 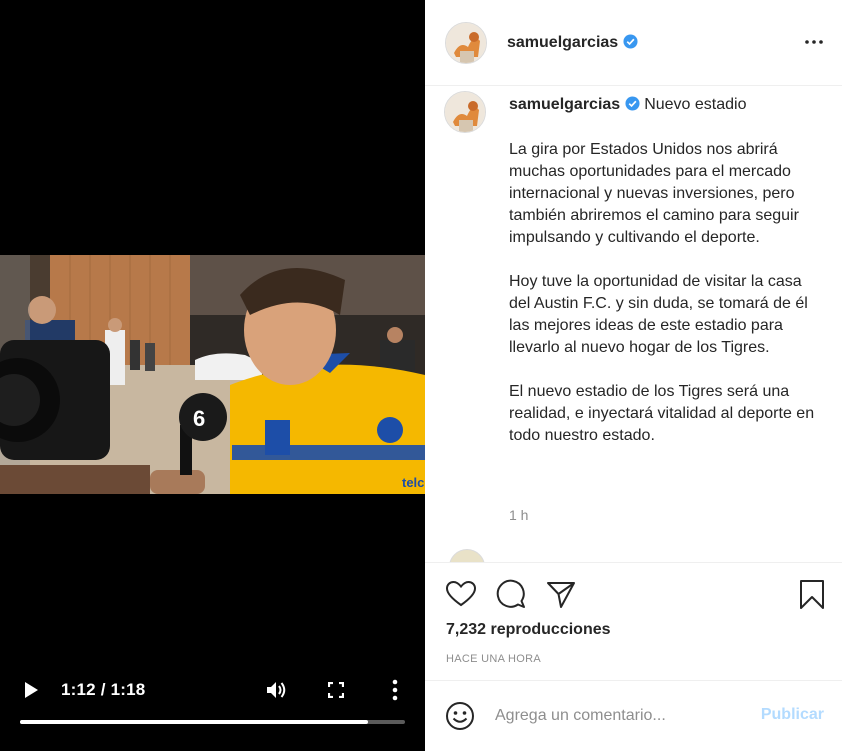 I want to click on header-username: samuelgarcias, so click(x=572, y=43).